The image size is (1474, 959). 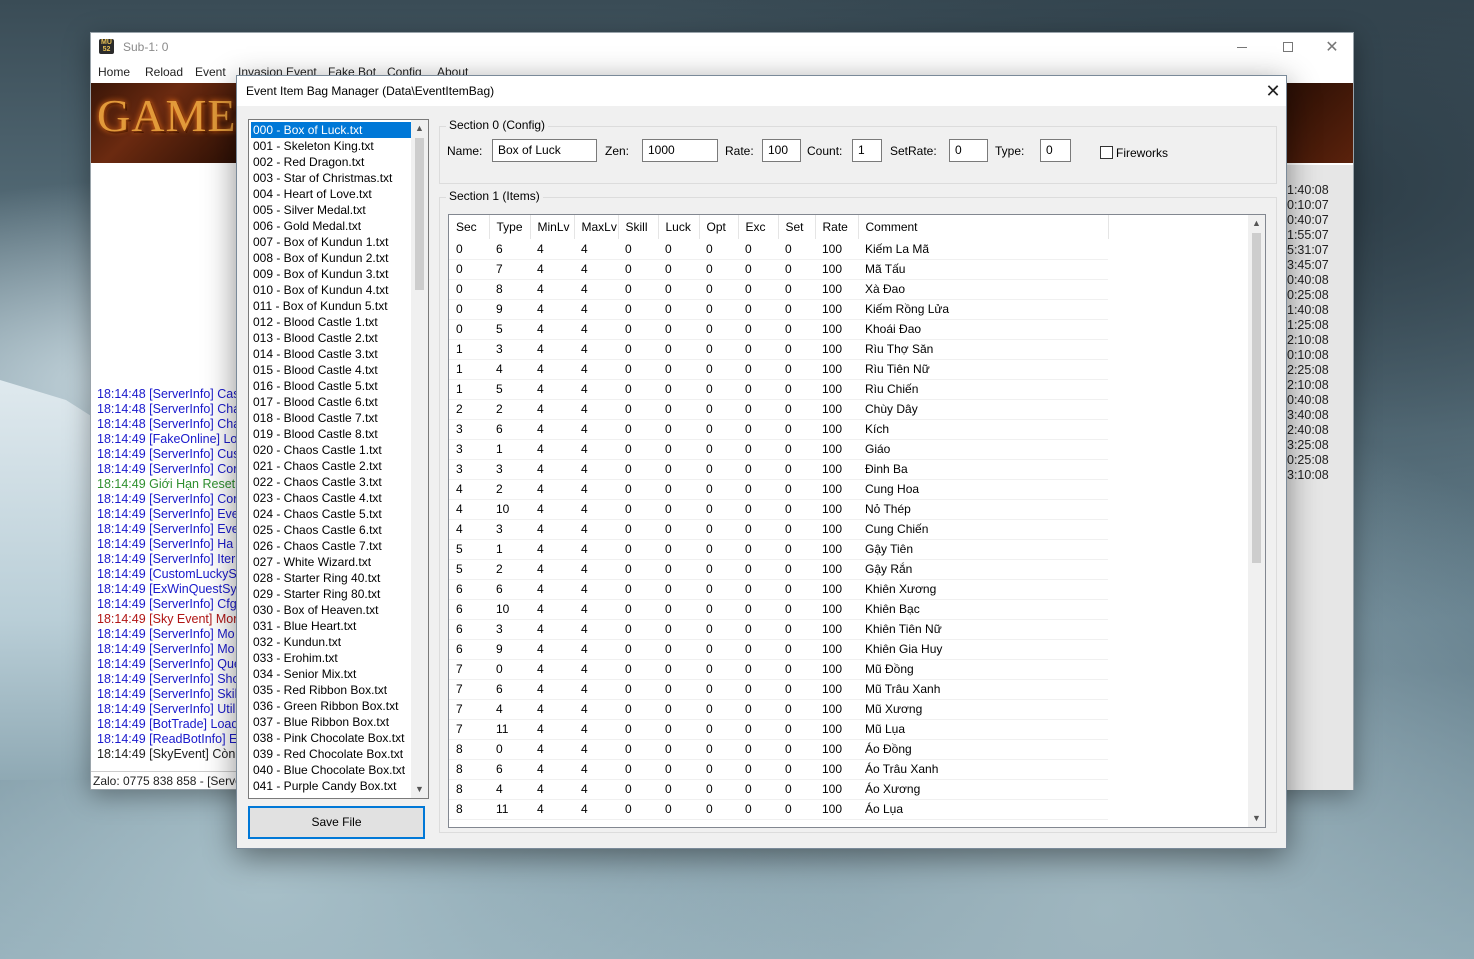 What do you see at coordinates (164, 72) in the screenshot?
I see `menu-reload: Reload` at bounding box center [164, 72].